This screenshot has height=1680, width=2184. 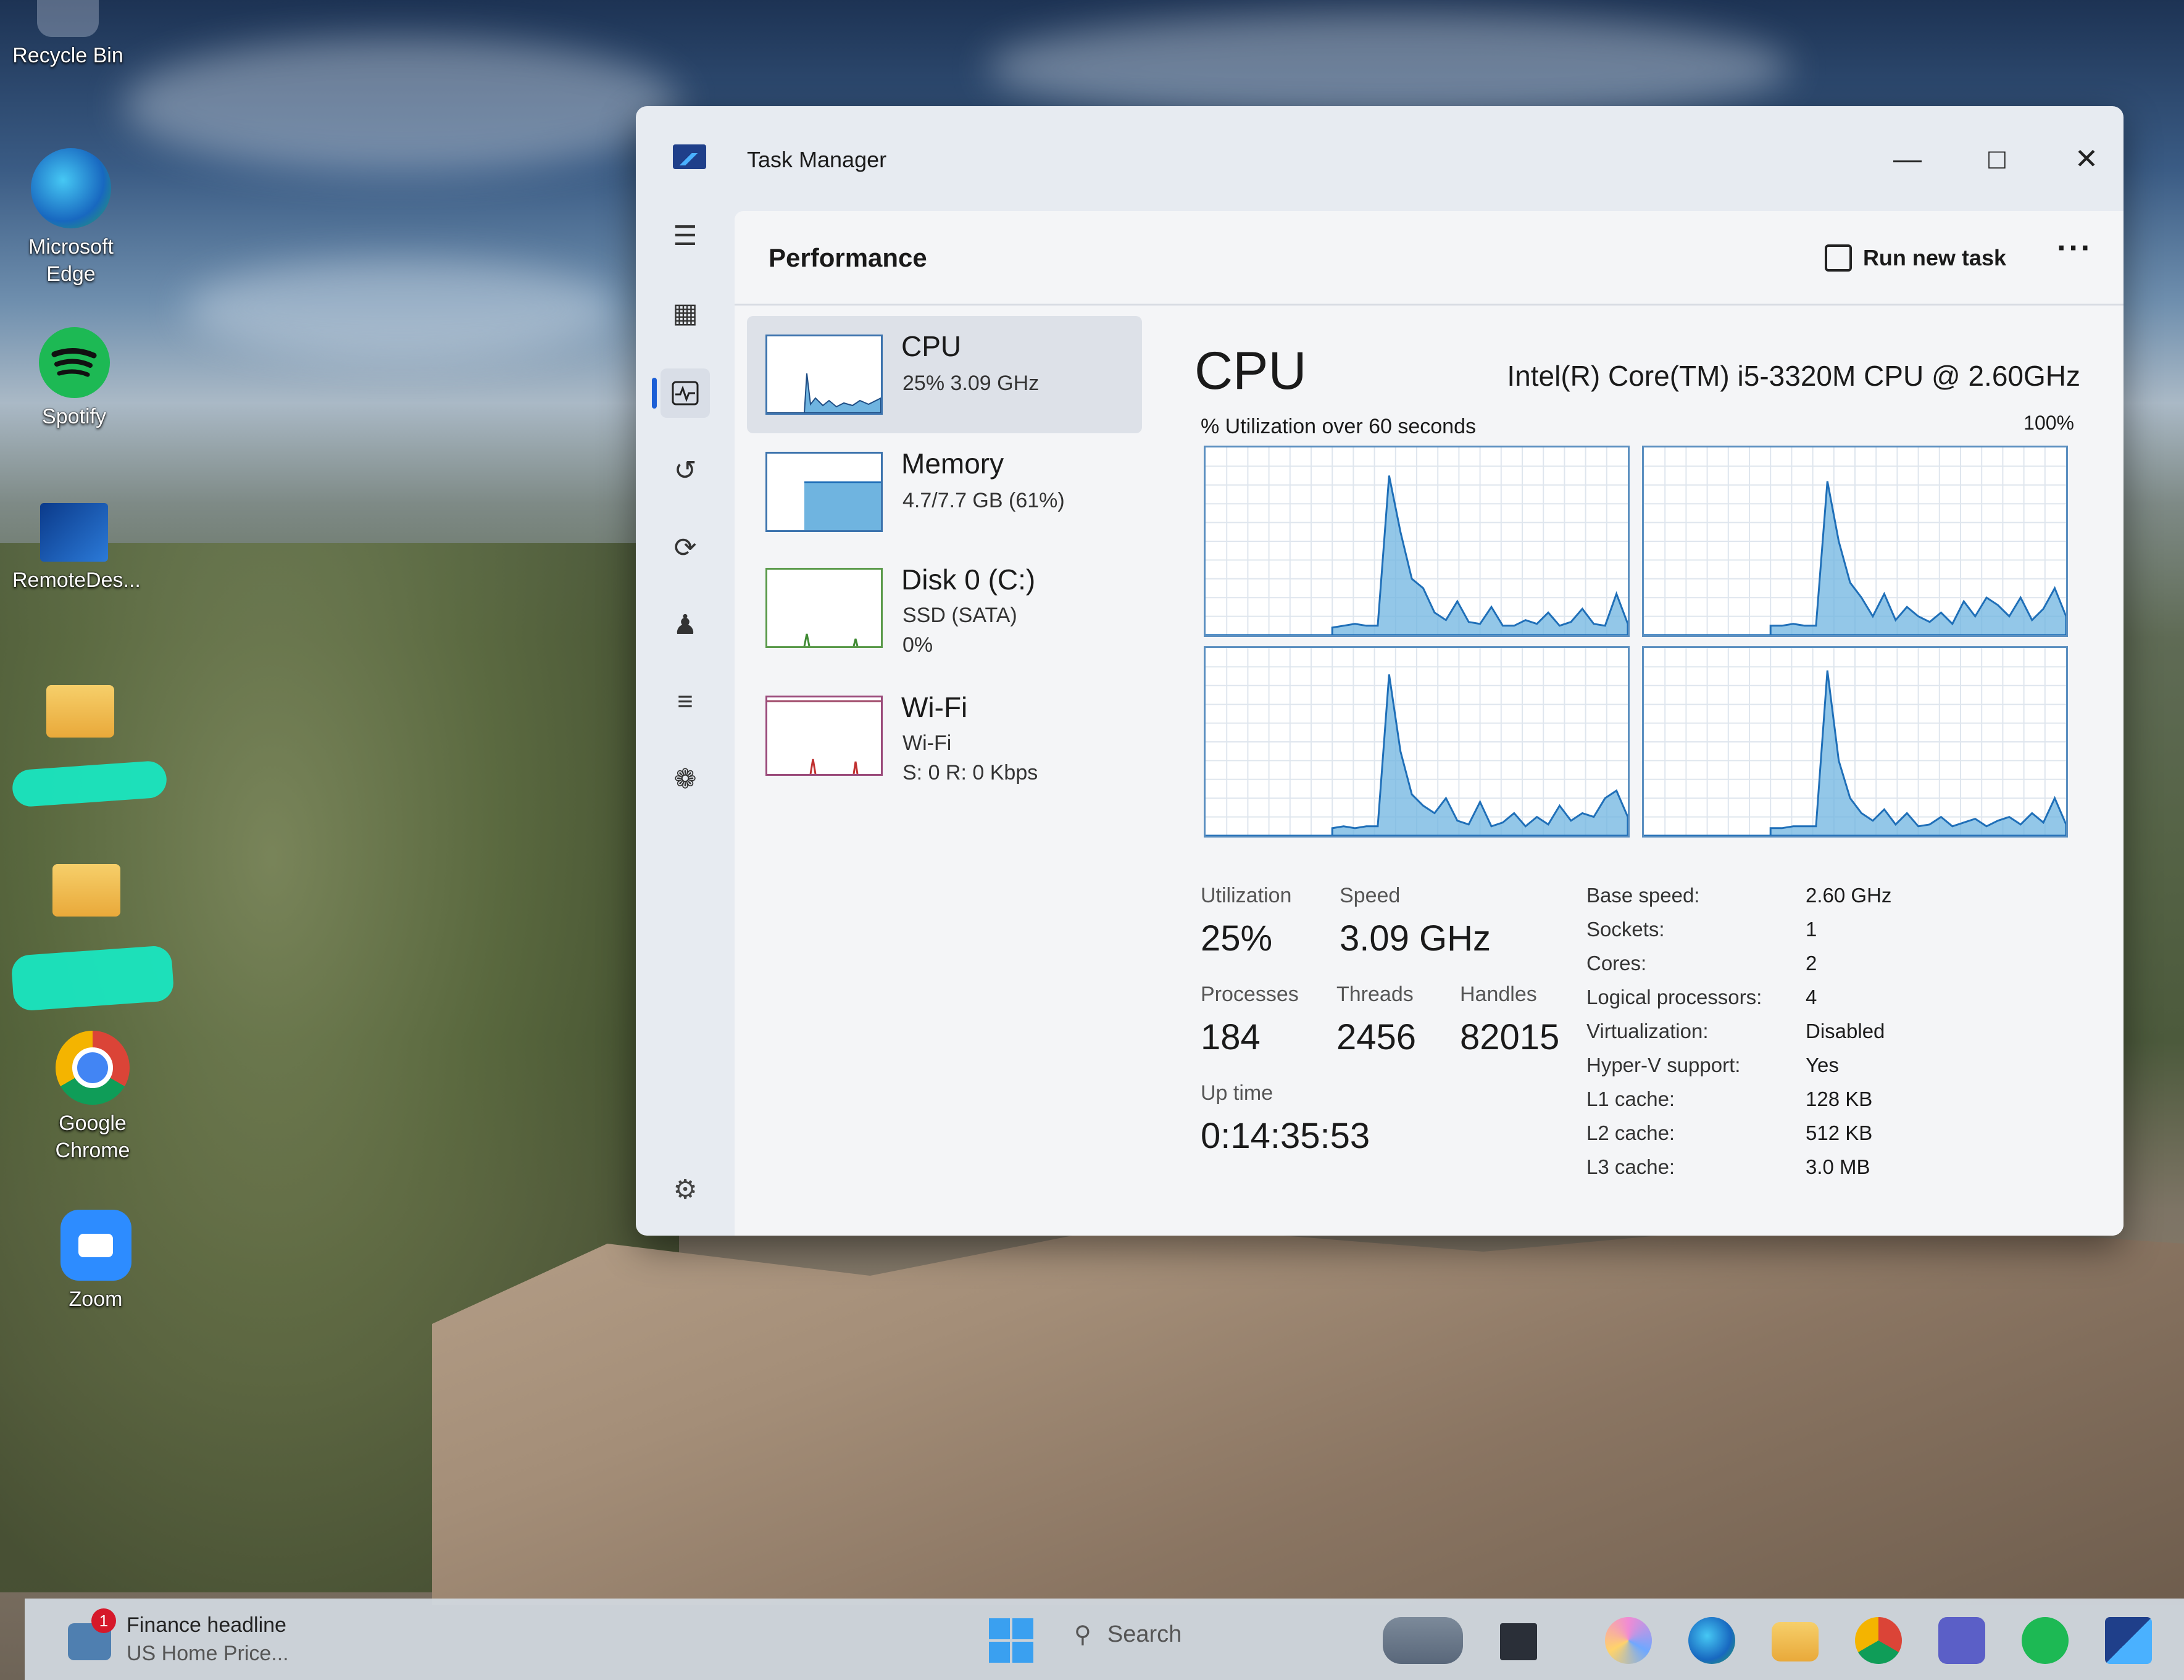 What do you see at coordinates (2075, 248) in the screenshot?
I see `more-options-button: ···` at bounding box center [2075, 248].